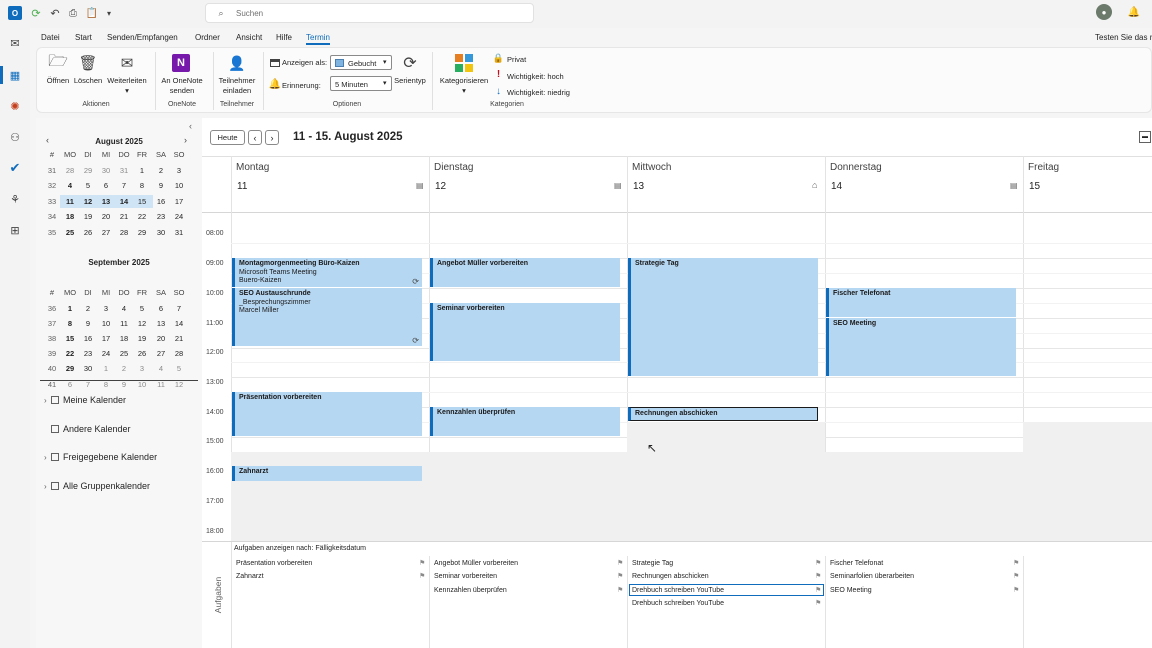 This screenshot has height=648, width=1152. Describe the element at coordinates (300, 548) in the screenshot. I see `tasks-sort-header: Aufgaben anzeigen nach: Fälligkeitsdatum` at that location.